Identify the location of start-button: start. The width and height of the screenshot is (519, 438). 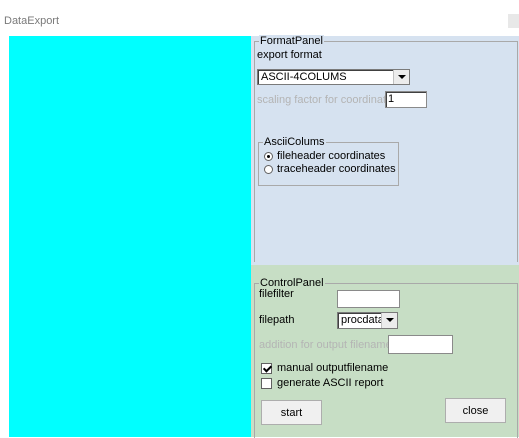
(291, 412).